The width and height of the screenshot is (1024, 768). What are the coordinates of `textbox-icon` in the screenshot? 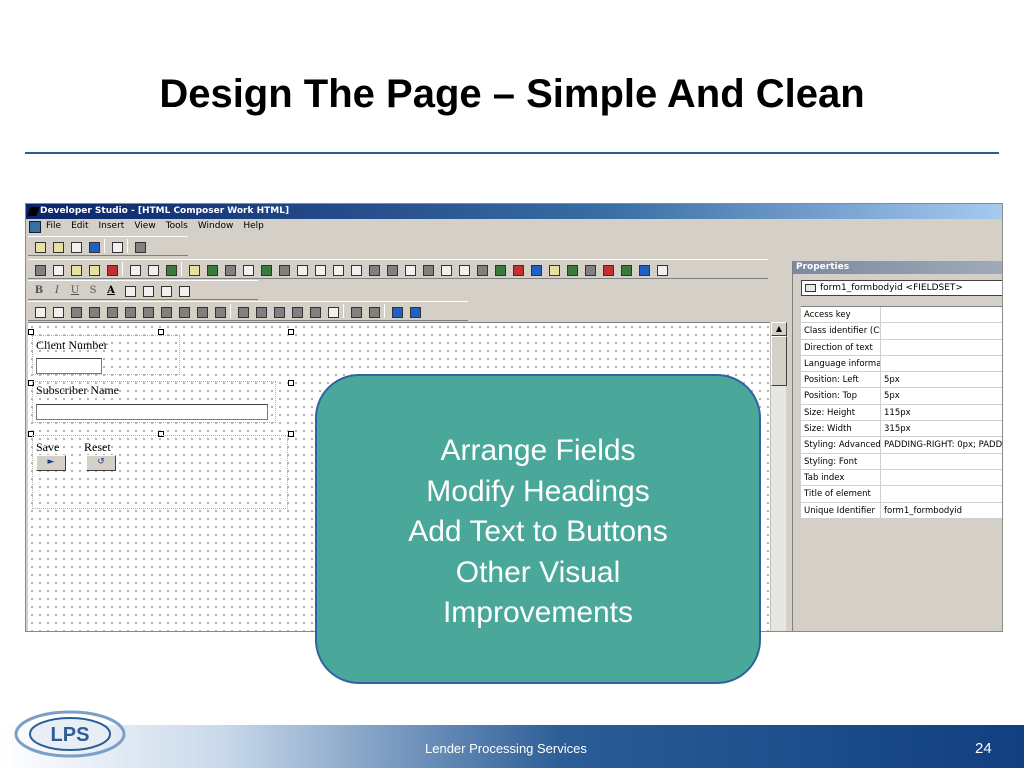 It's located at (337, 269).